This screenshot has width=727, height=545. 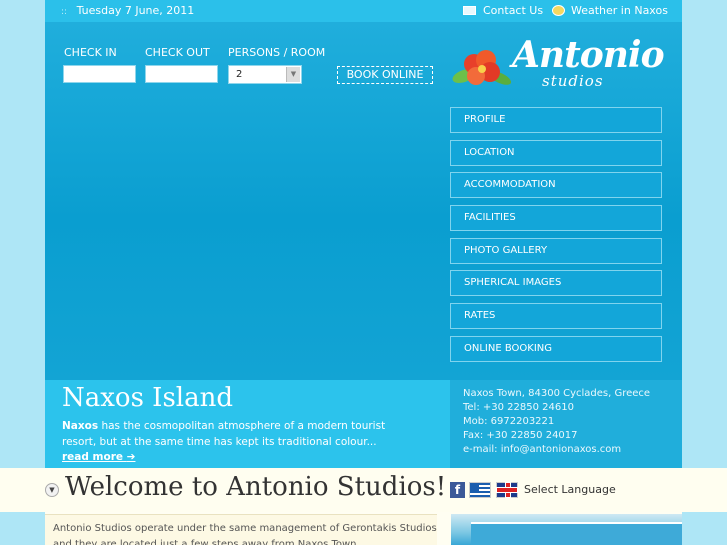 I want to click on contact-tel: Tel: +30 22850 24610, so click(x=518, y=407).